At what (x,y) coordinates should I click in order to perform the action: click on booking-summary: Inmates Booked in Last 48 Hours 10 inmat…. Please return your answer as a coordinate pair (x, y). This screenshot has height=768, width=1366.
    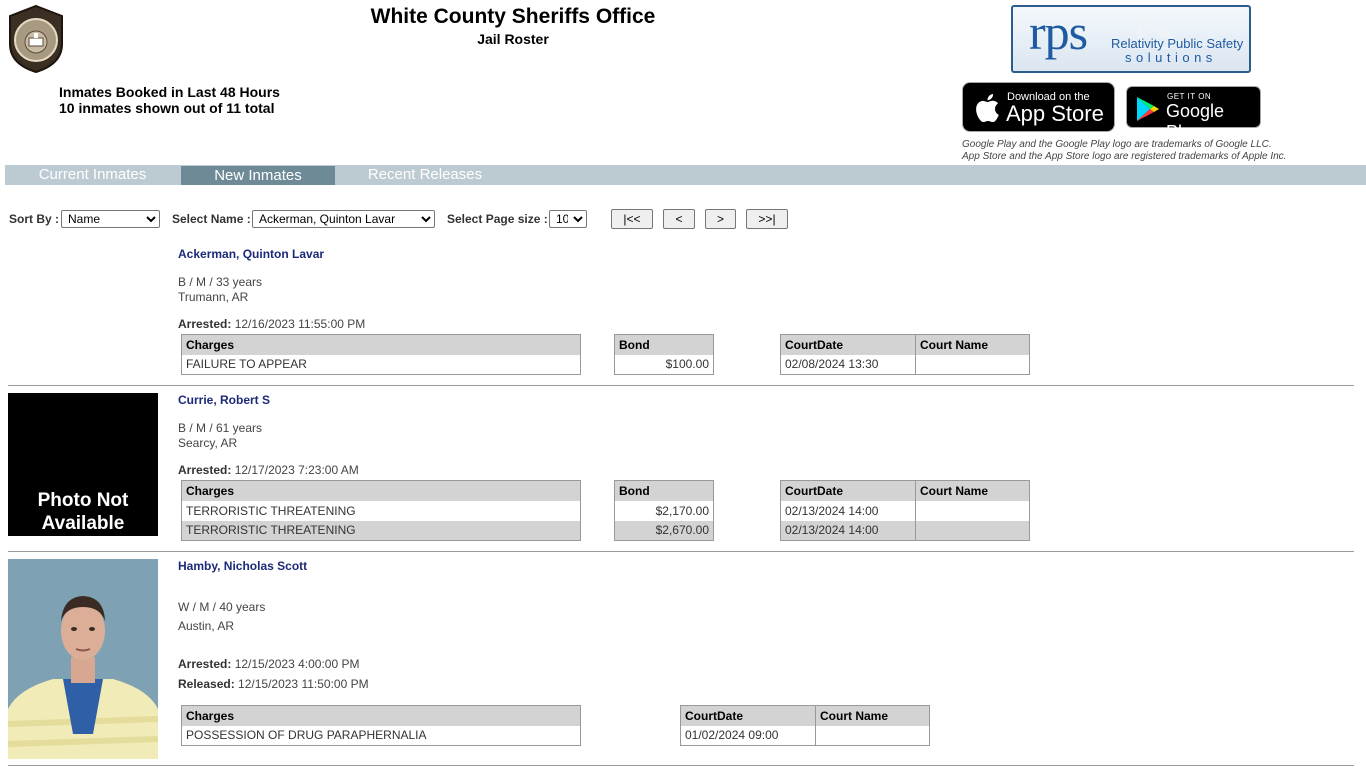
    Looking at the image, I should click on (169, 100).